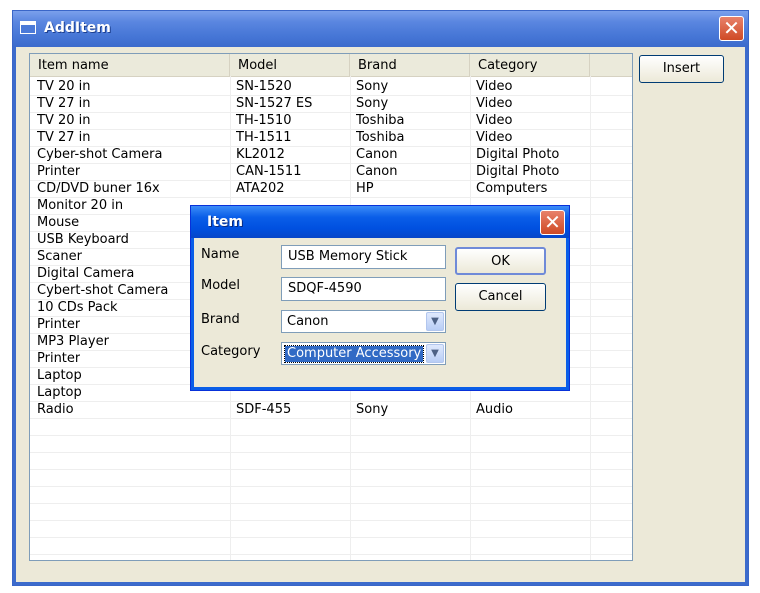 Image resolution: width=760 pixels, height=593 pixels. Describe the element at coordinates (512, 188) in the screenshot. I see `table-cell: Computers` at that location.